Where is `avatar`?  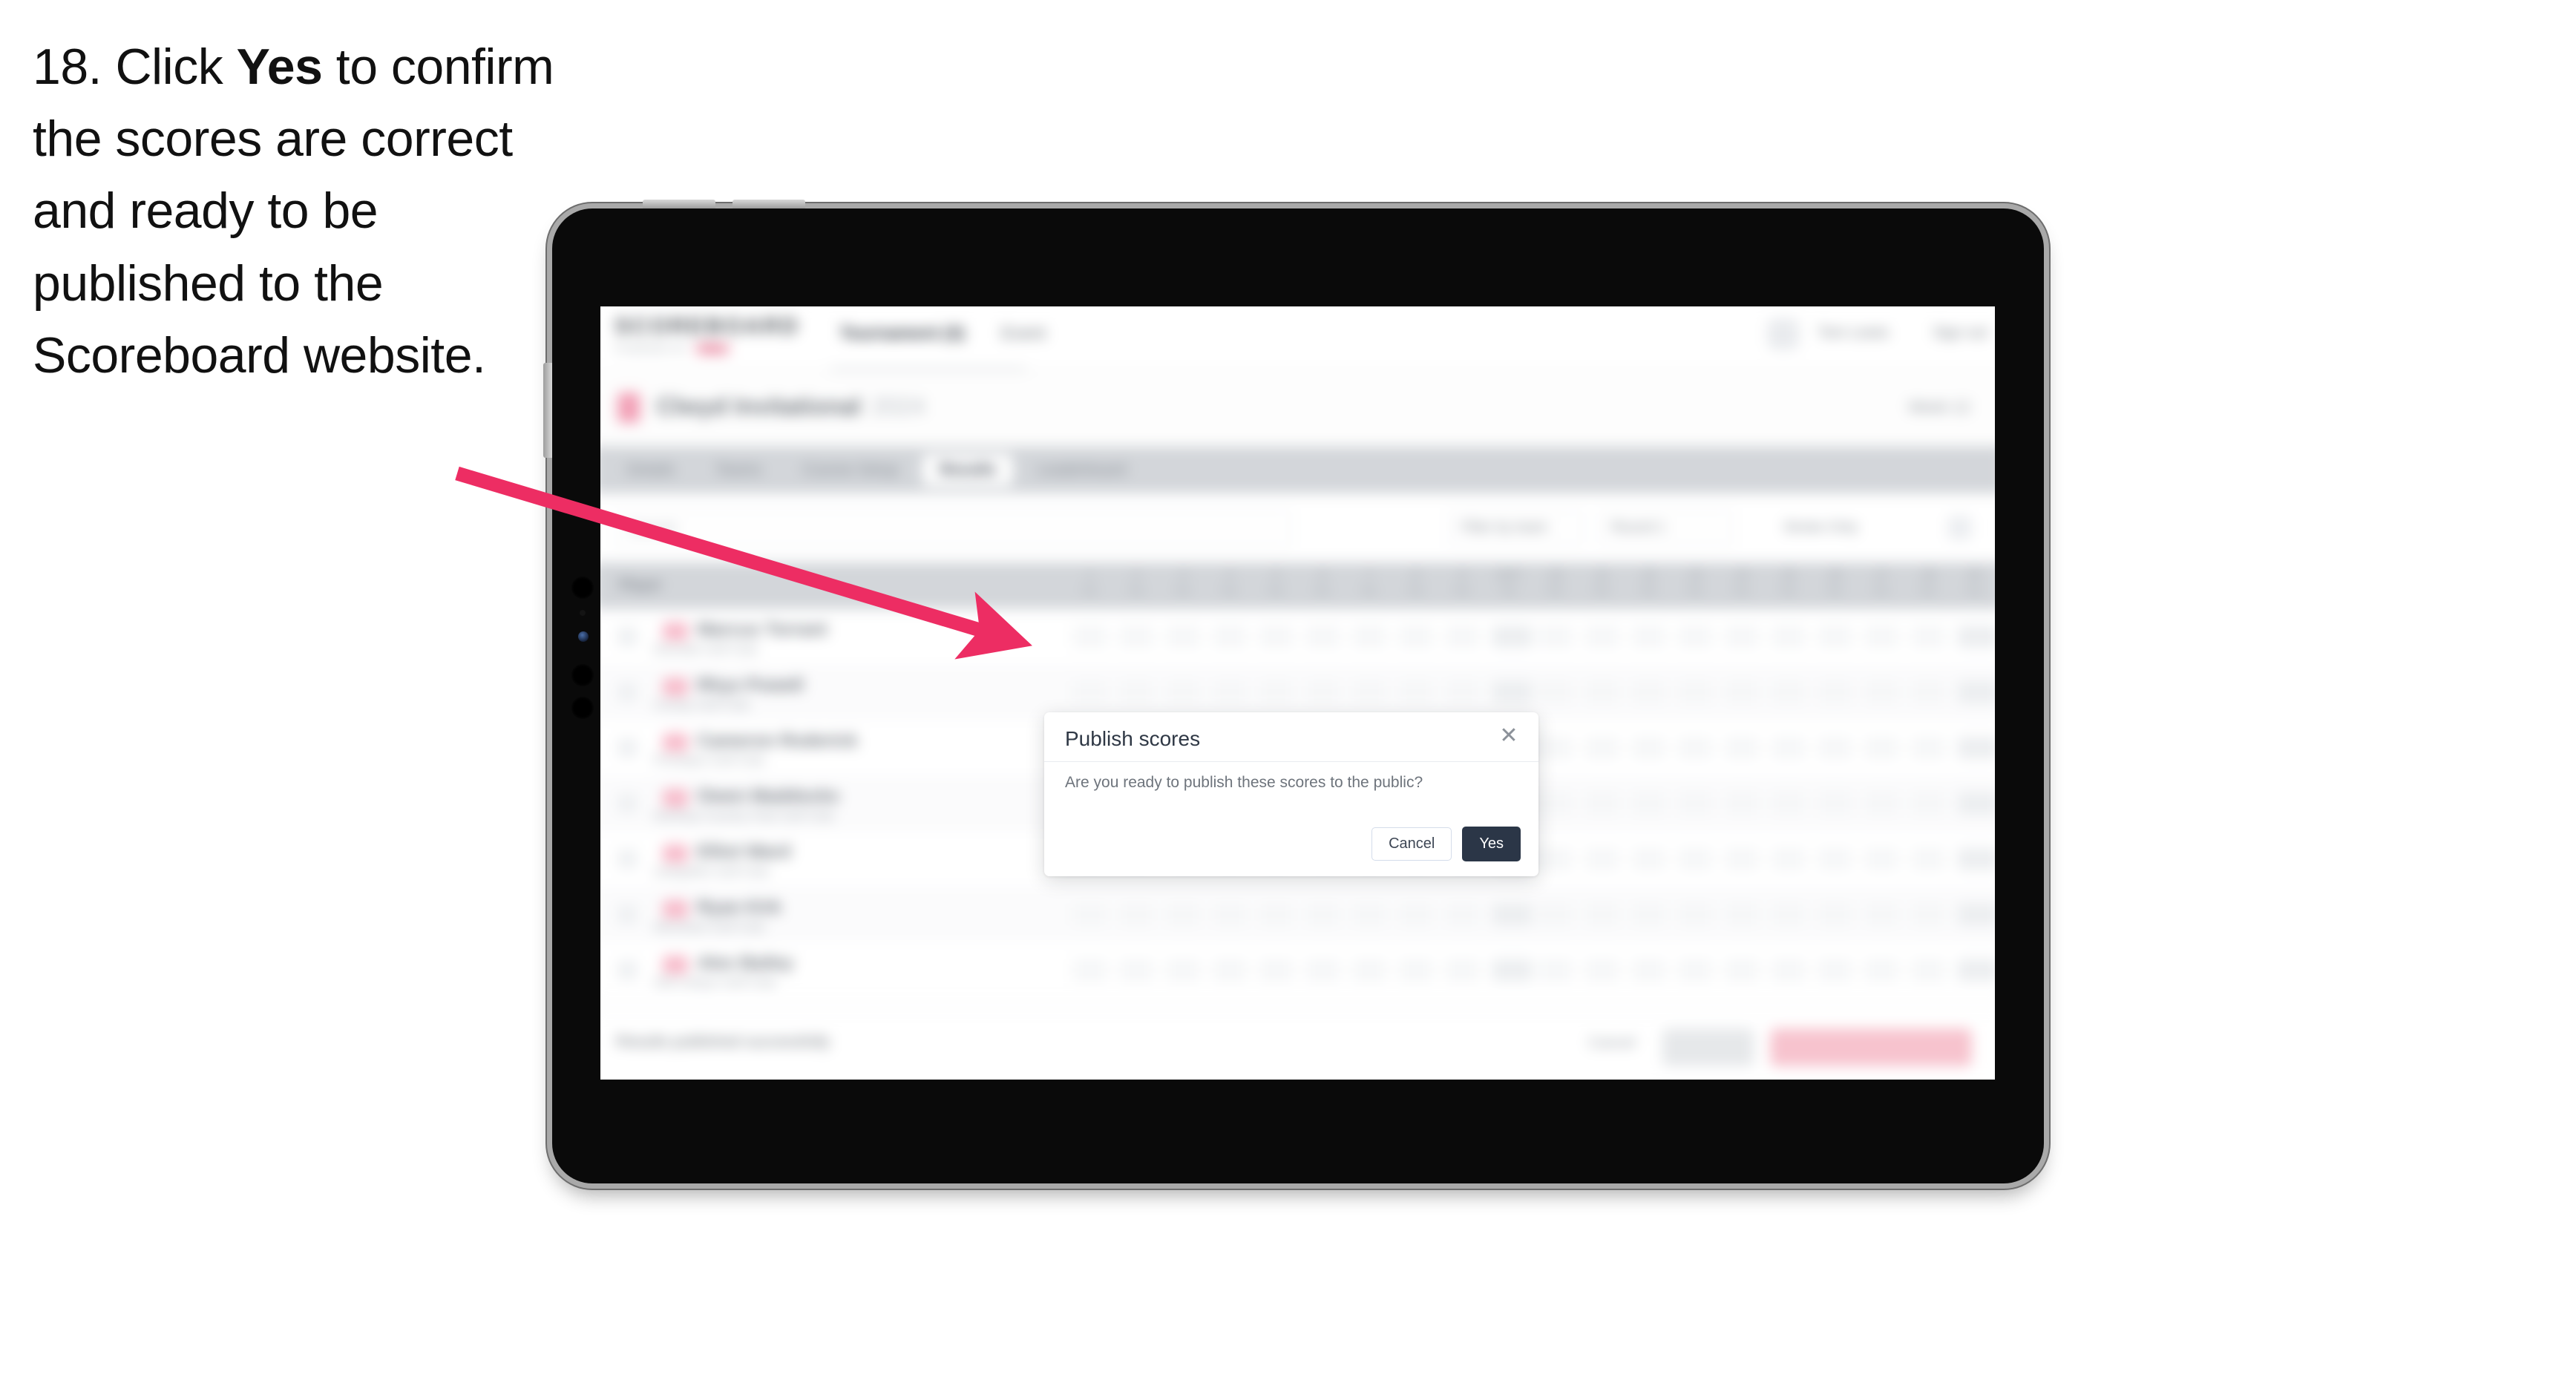 avatar is located at coordinates (1783, 334).